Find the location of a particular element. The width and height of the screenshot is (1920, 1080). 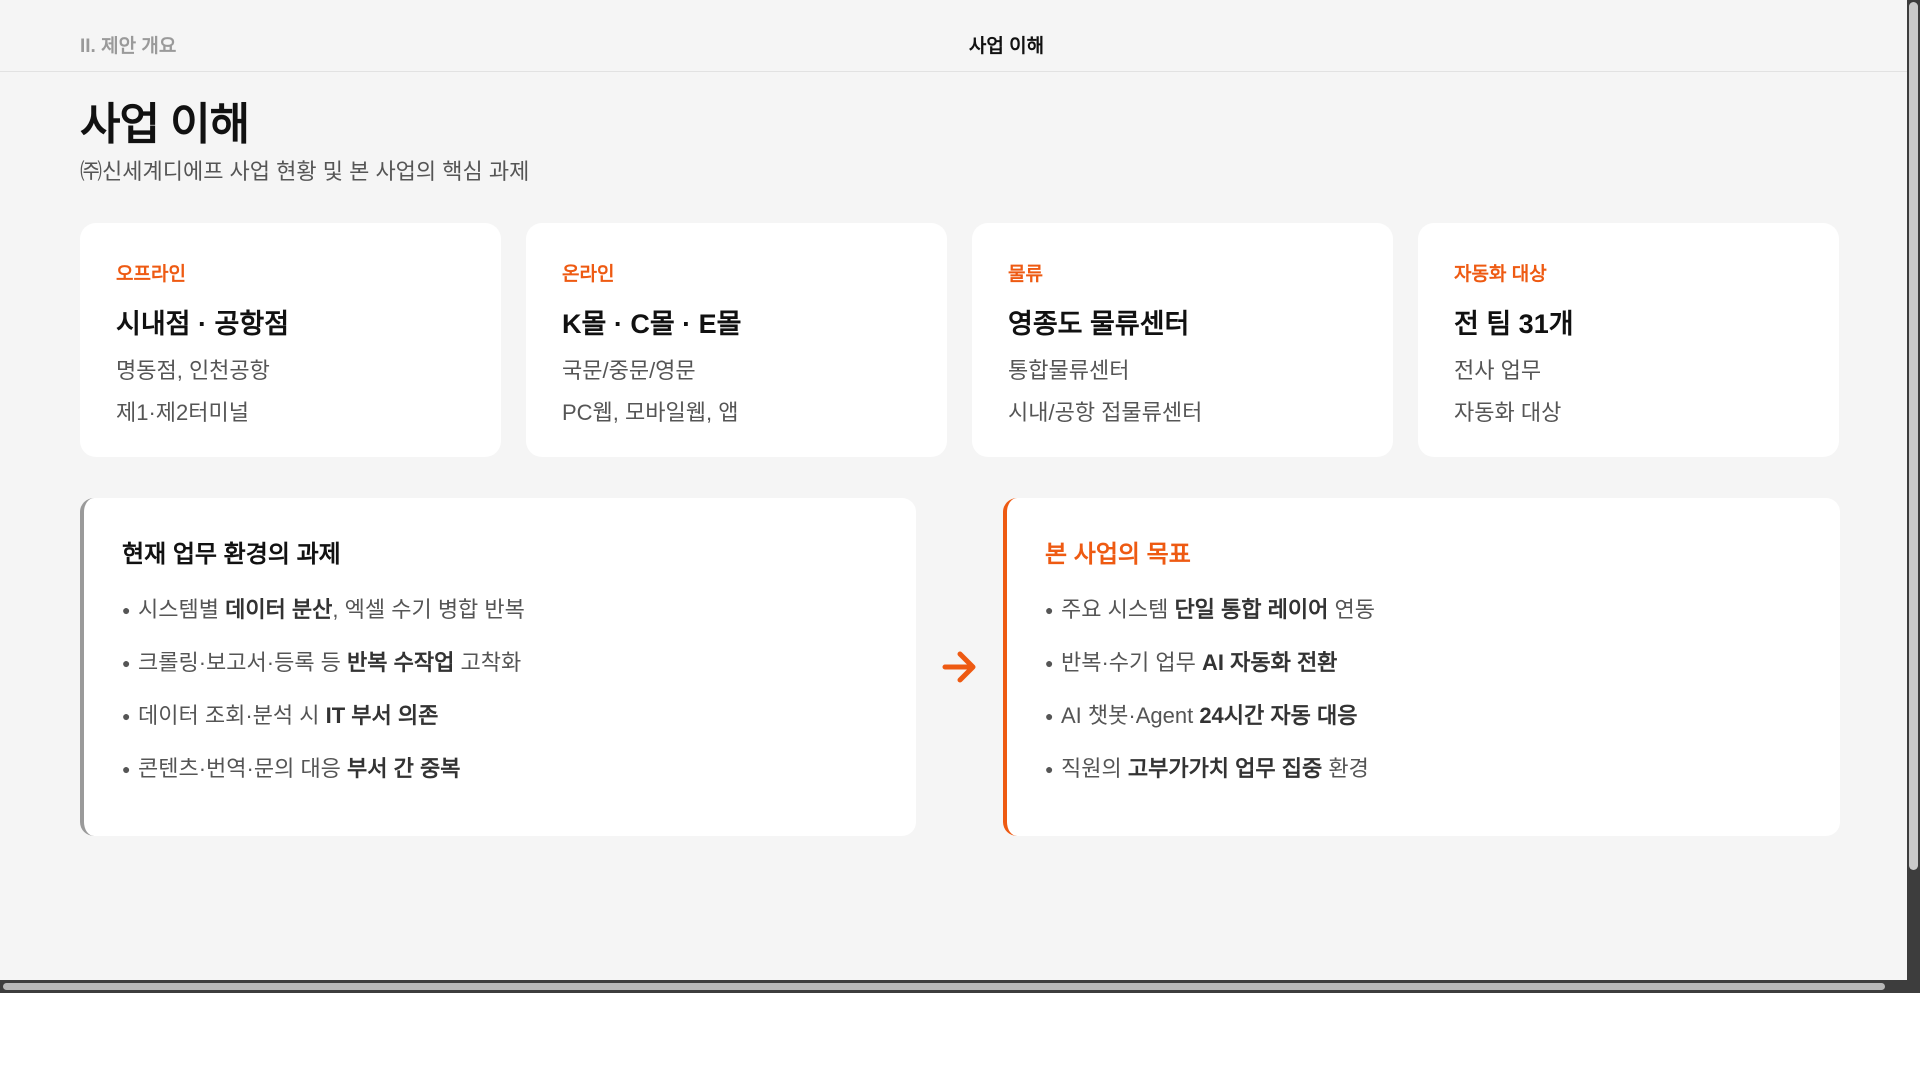

horizontal-scrollbar is located at coordinates (960, 986).